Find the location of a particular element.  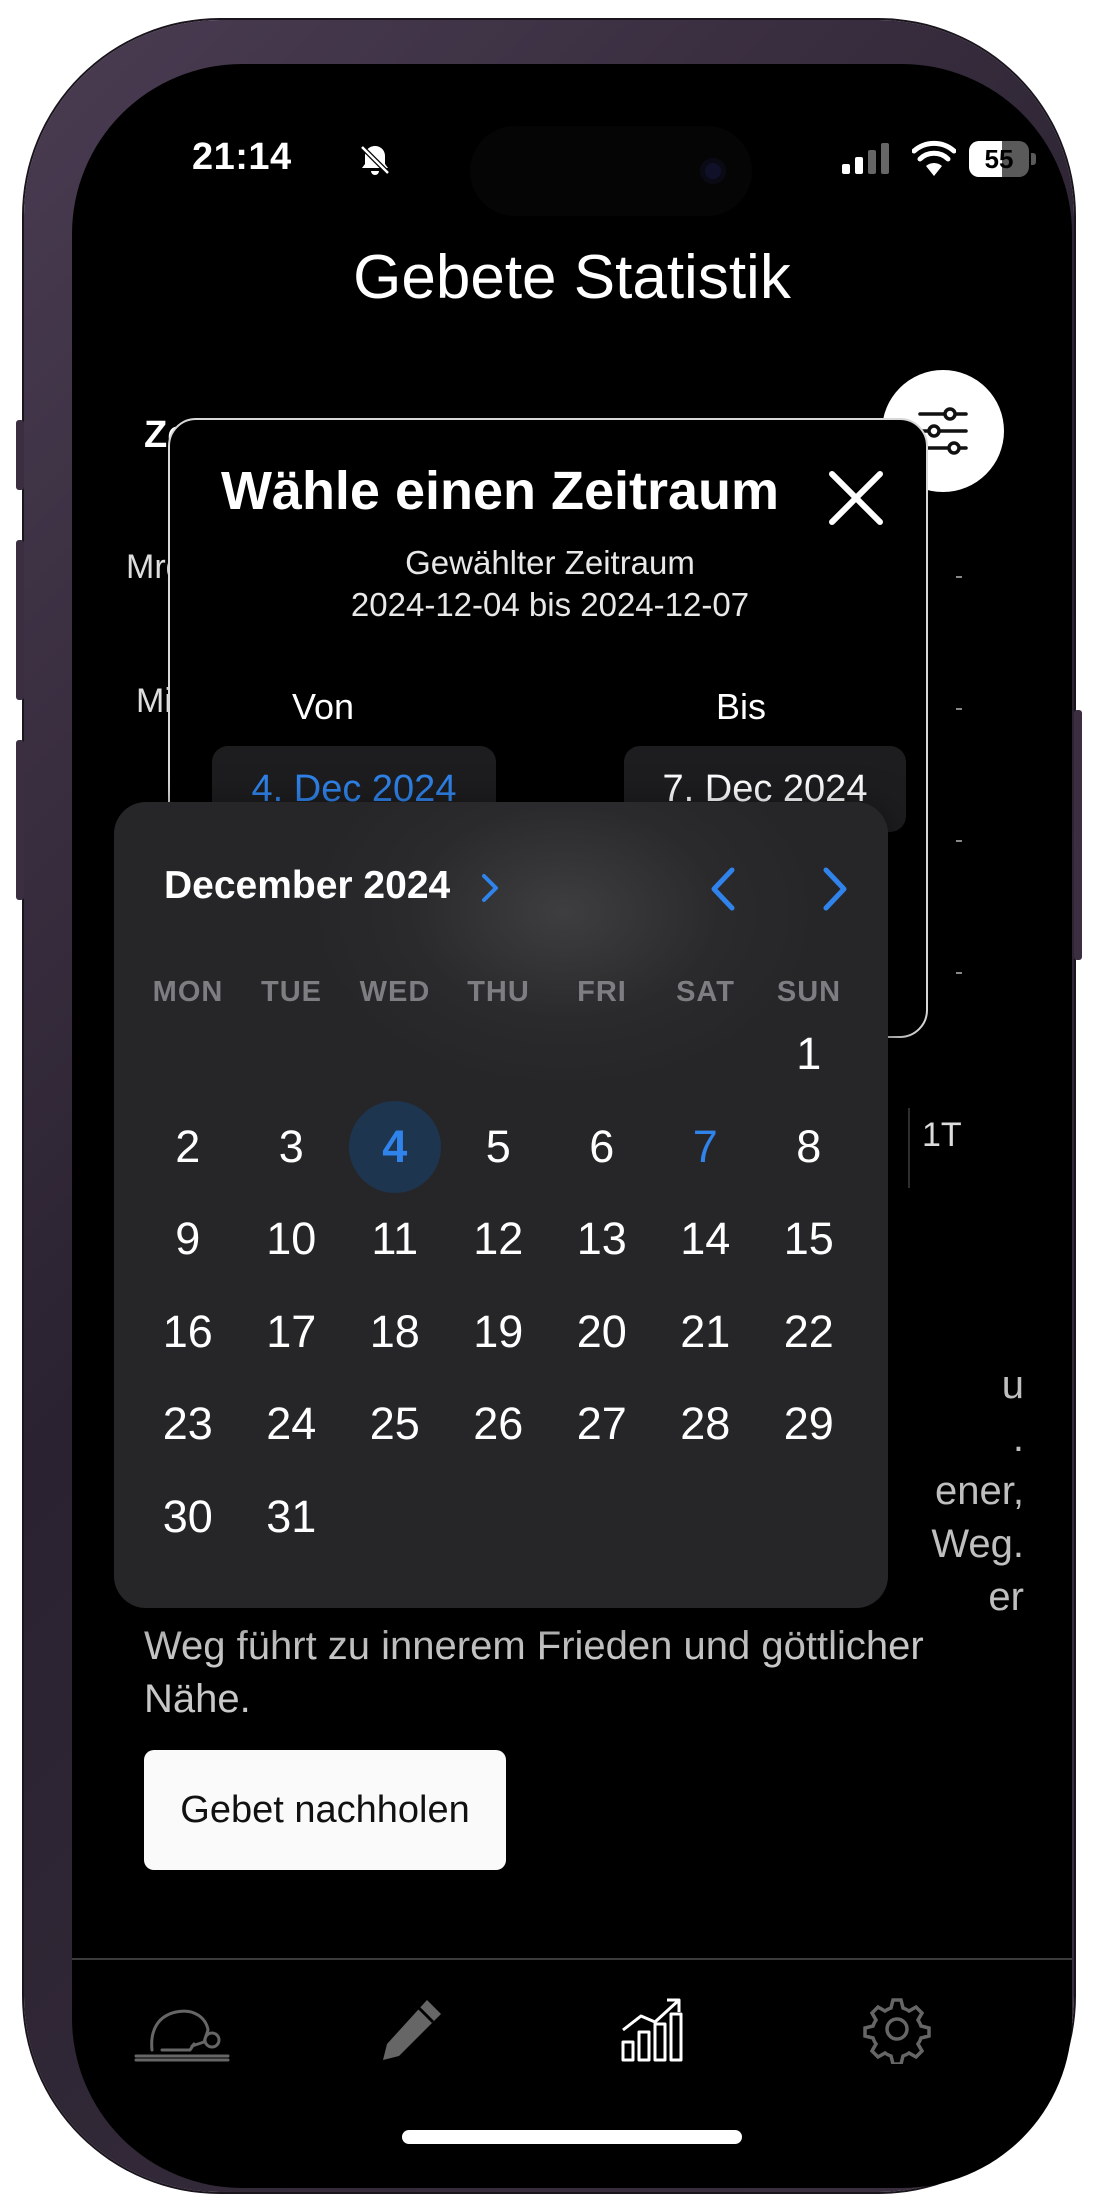

calendar-day: 11 is located at coordinates (395, 1239).